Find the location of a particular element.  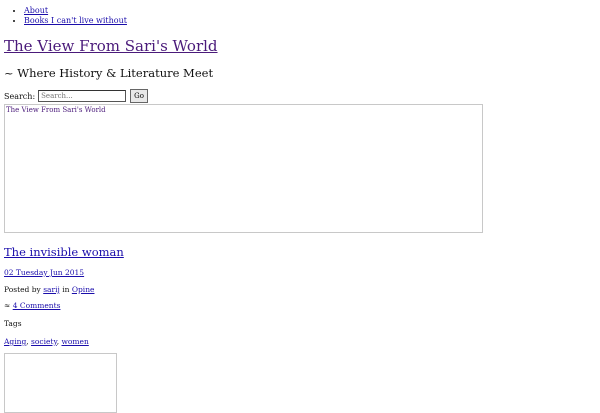

post-date: 02 Tuesday Jun 2015 is located at coordinates (44, 272).